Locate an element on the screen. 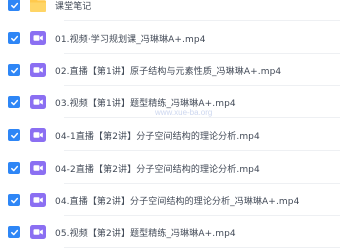 The width and height of the screenshot is (340, 252). file-row: 03.视频【第1讲】题型精练_冯琳琳A+.mp4 is located at coordinates (170, 102).